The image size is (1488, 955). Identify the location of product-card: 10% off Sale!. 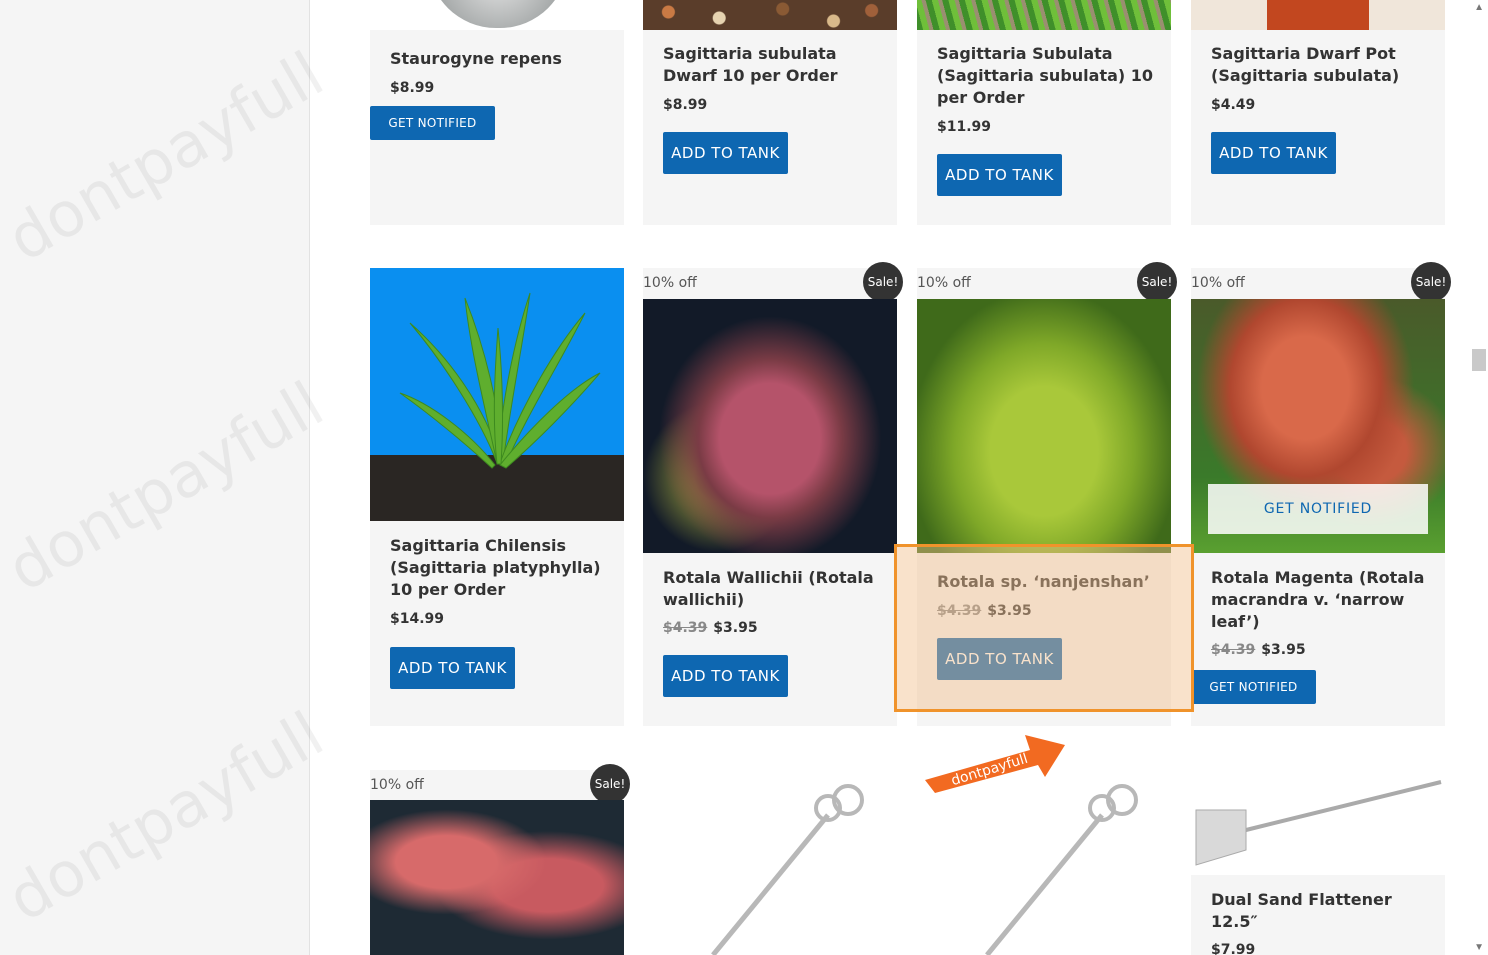
(500, 859).